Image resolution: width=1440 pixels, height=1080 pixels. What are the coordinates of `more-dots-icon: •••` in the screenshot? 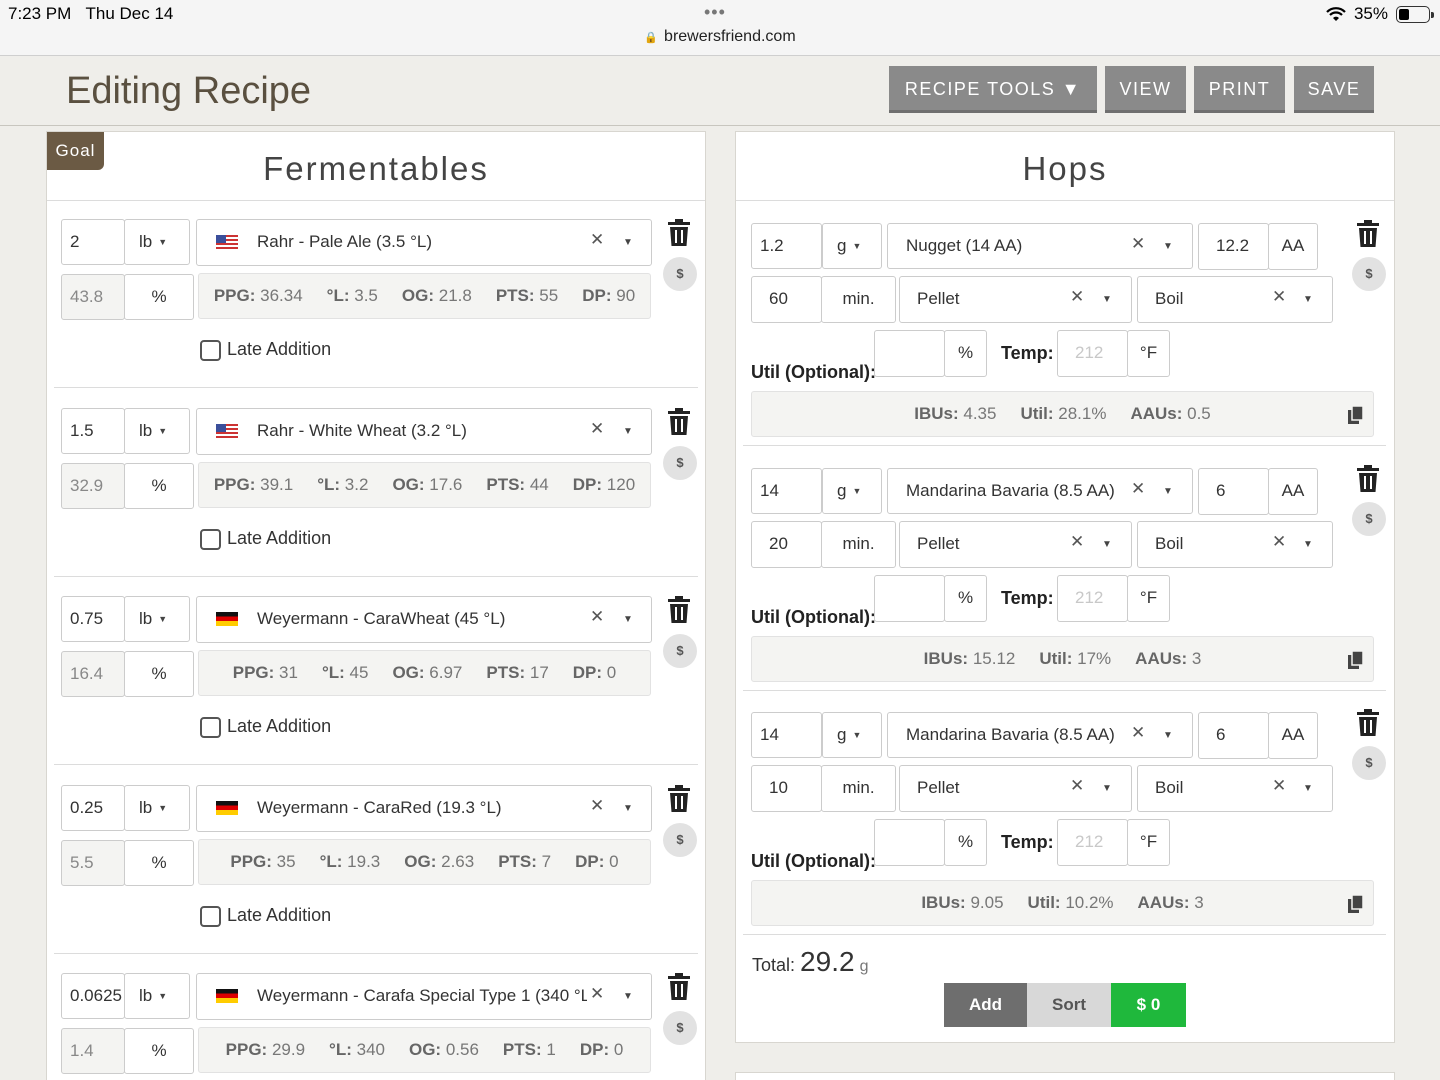 It's located at (715, 12).